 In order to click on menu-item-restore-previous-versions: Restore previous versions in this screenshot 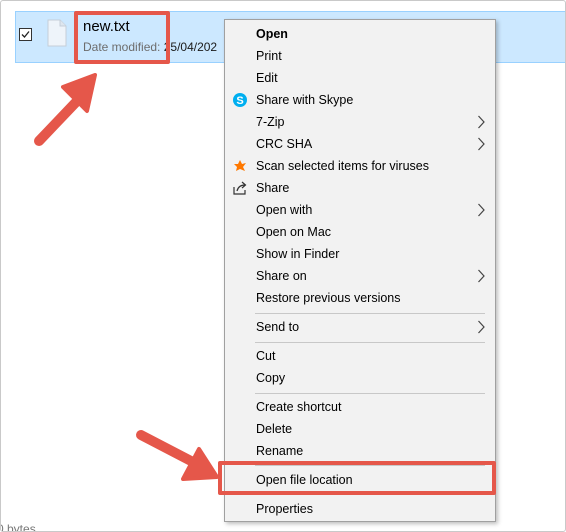, I will do `click(360, 298)`.